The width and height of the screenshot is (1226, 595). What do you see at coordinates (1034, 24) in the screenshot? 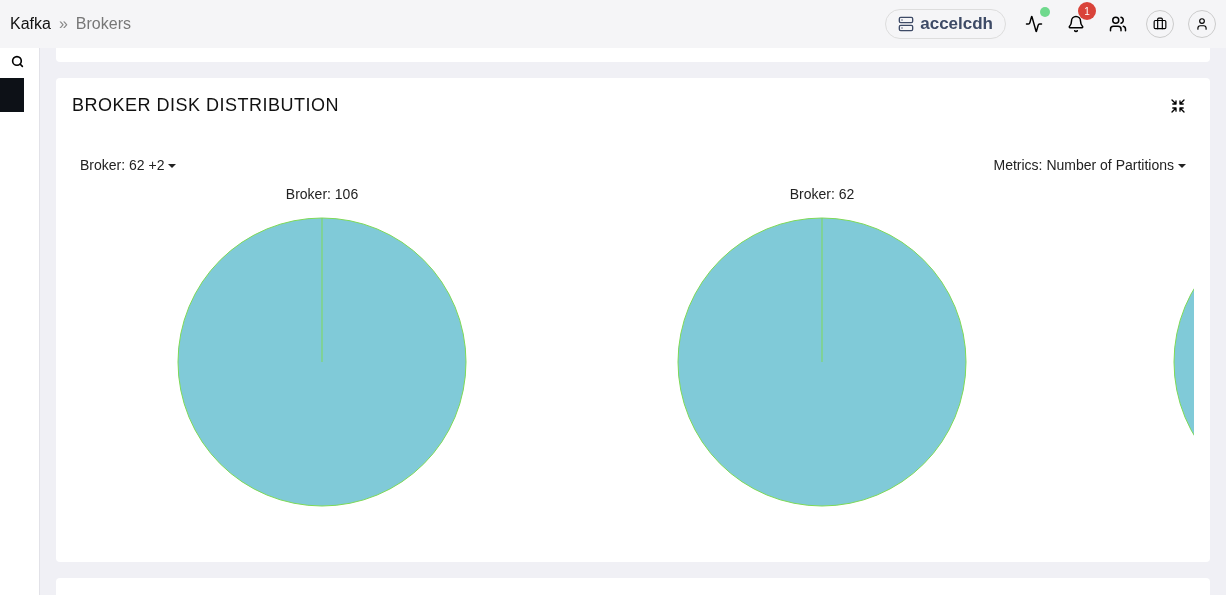
I see `activity-icon` at bounding box center [1034, 24].